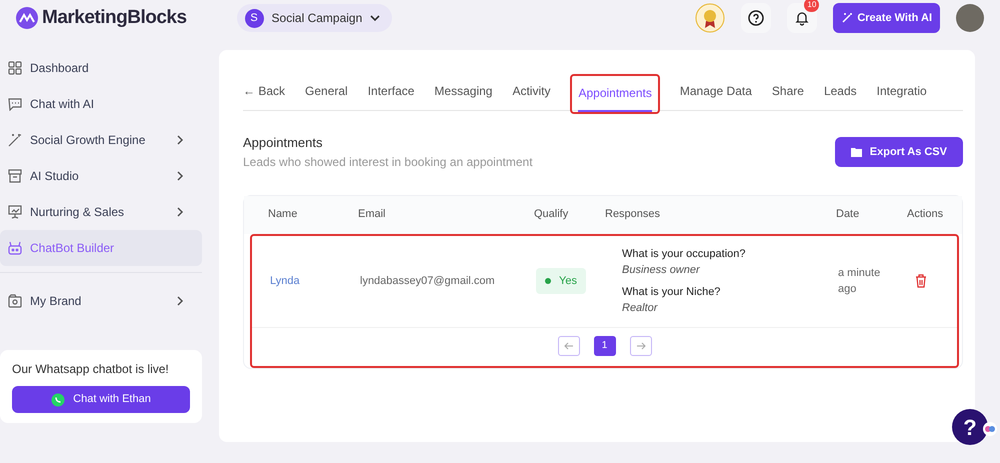 This screenshot has height=463, width=1000. What do you see at coordinates (391, 93) in the screenshot?
I see `tab: Interface` at bounding box center [391, 93].